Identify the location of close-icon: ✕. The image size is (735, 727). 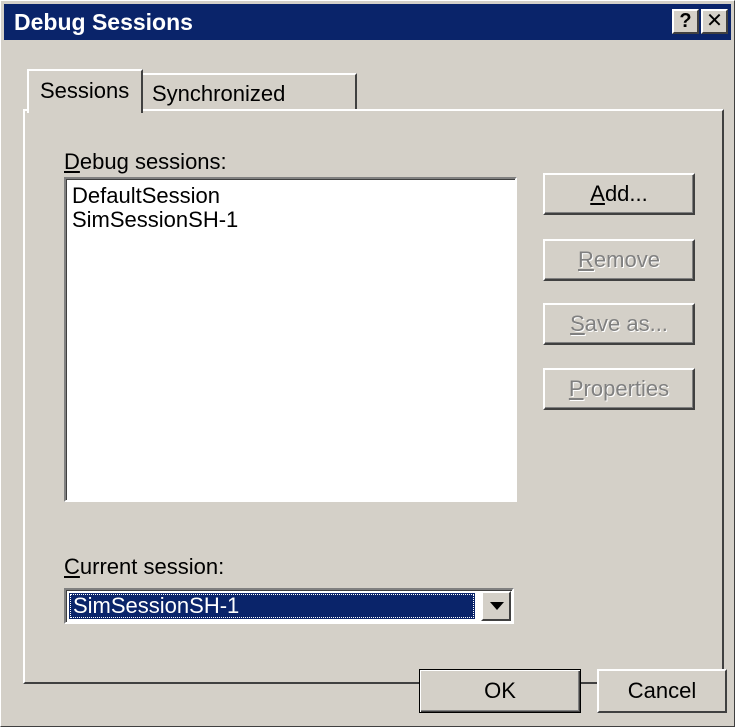
(714, 21).